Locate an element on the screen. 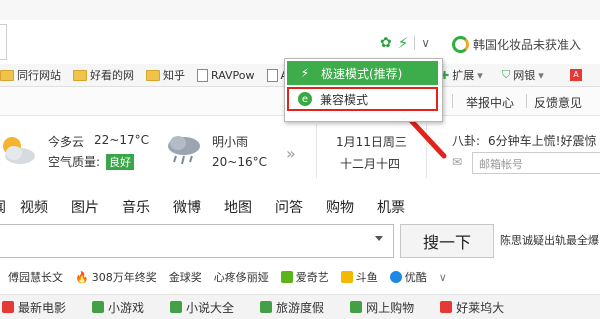 The height and width of the screenshot is (319, 600). hot-link-label: 金球奖 is located at coordinates (185, 277).